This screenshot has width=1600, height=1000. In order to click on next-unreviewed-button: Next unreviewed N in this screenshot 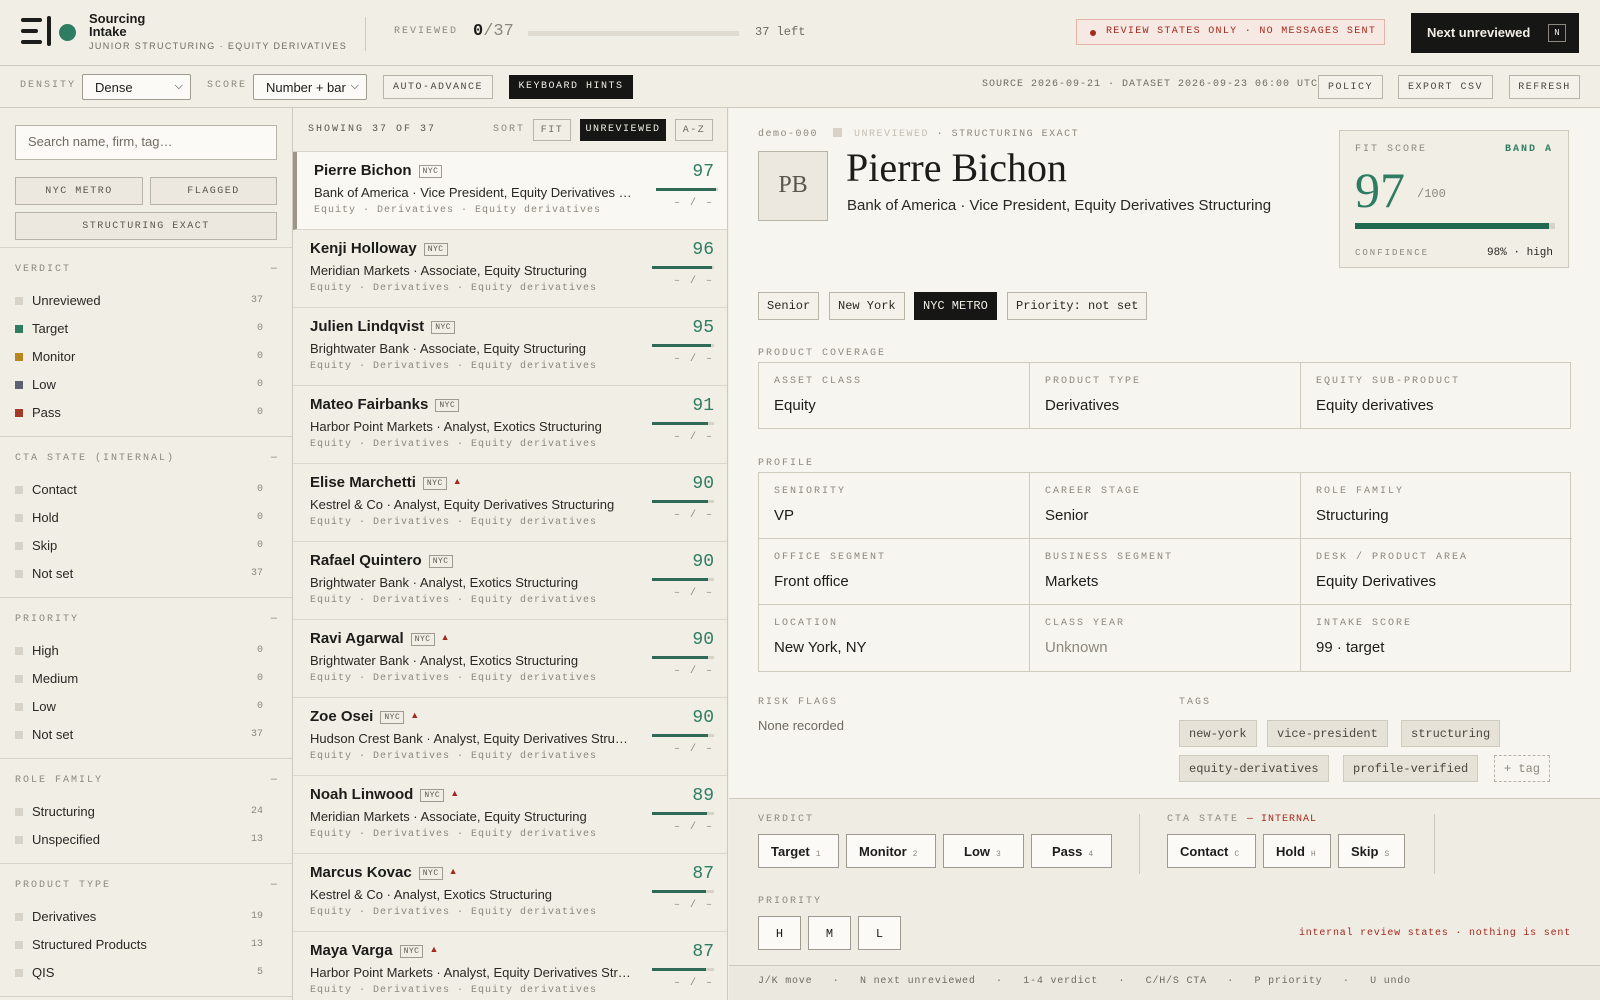, I will do `click(1495, 33)`.